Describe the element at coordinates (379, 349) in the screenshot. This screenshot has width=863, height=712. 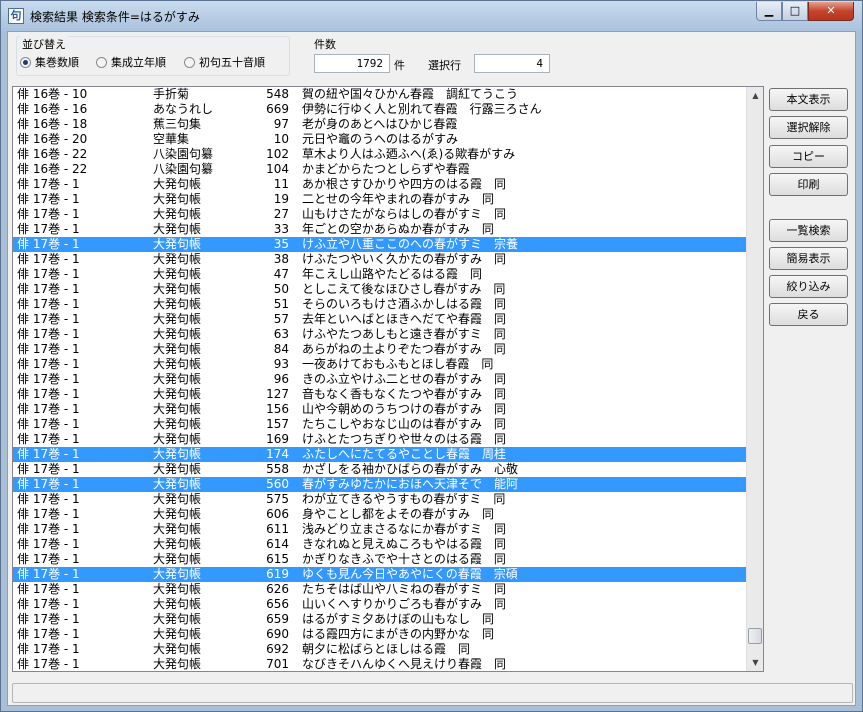
I see `result-row: 俳 17巻 - 1 大発句帳 84 あらがねの土よりぞたつ春がすみ 同` at that location.